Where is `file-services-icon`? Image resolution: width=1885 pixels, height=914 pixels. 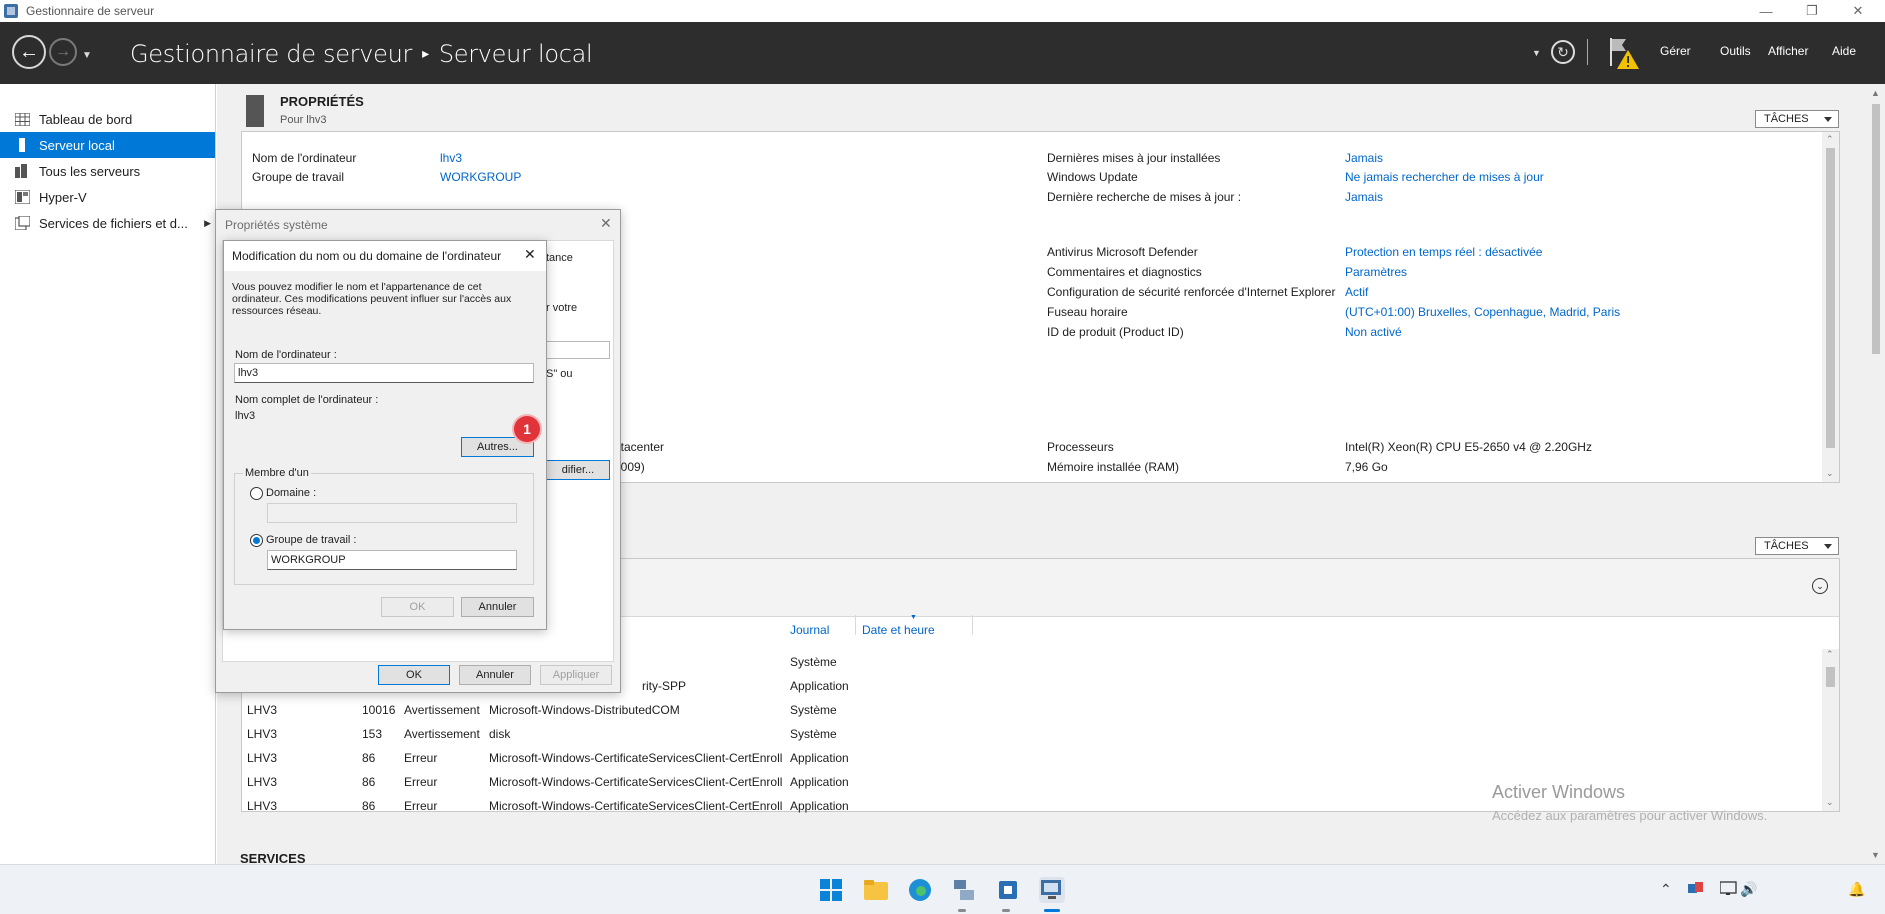
file-services-icon is located at coordinates (22, 223).